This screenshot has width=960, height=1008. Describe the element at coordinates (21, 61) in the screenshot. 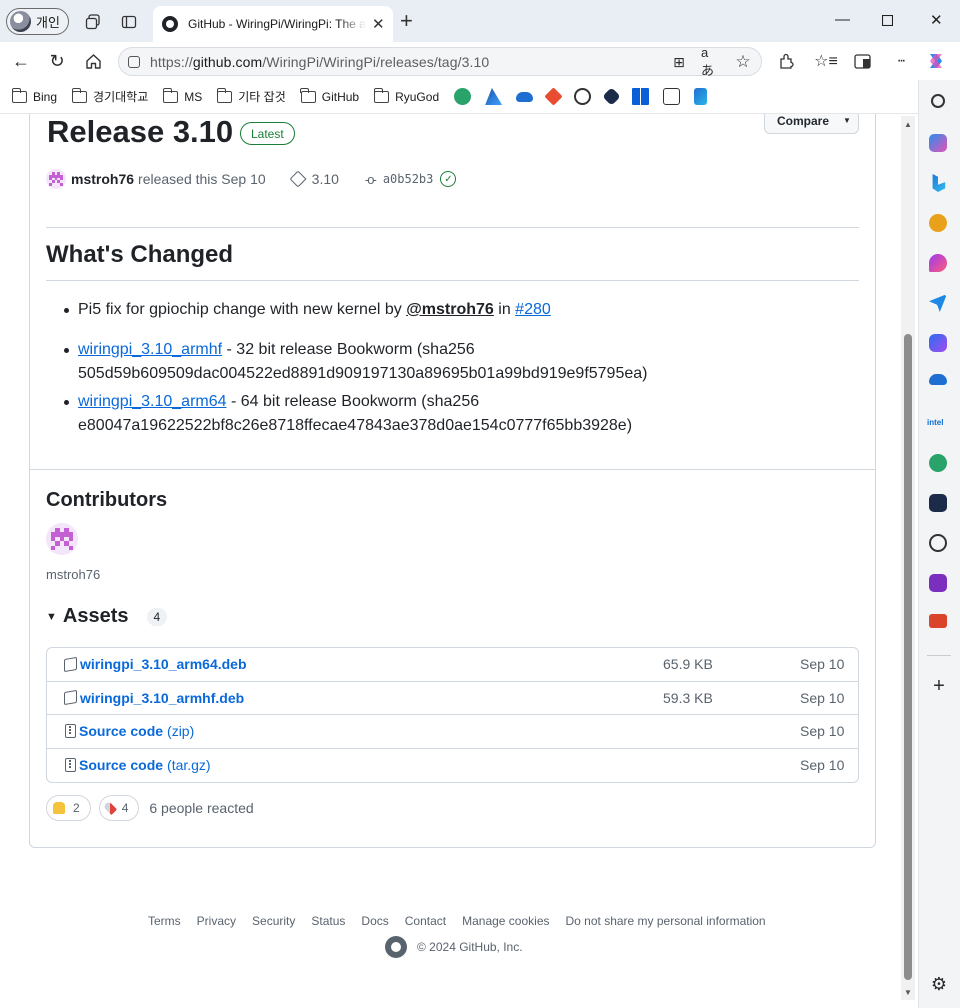

I see `back-icon: ←` at that location.